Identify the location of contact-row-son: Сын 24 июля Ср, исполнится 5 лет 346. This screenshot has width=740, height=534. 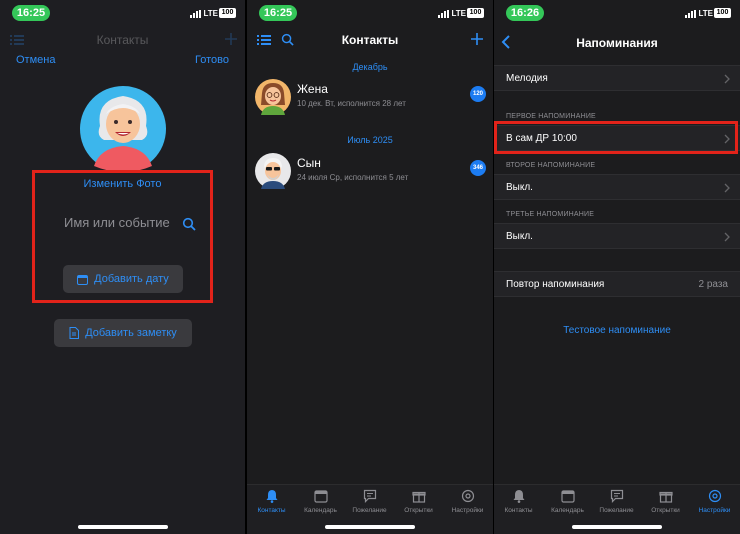
(370, 176).